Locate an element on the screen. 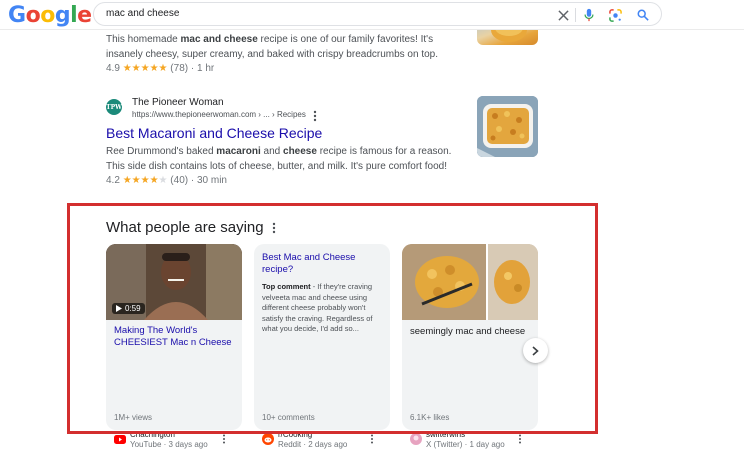 The height and width of the screenshot is (463, 744). video-thumbnail: 0:59 is located at coordinates (174, 282).